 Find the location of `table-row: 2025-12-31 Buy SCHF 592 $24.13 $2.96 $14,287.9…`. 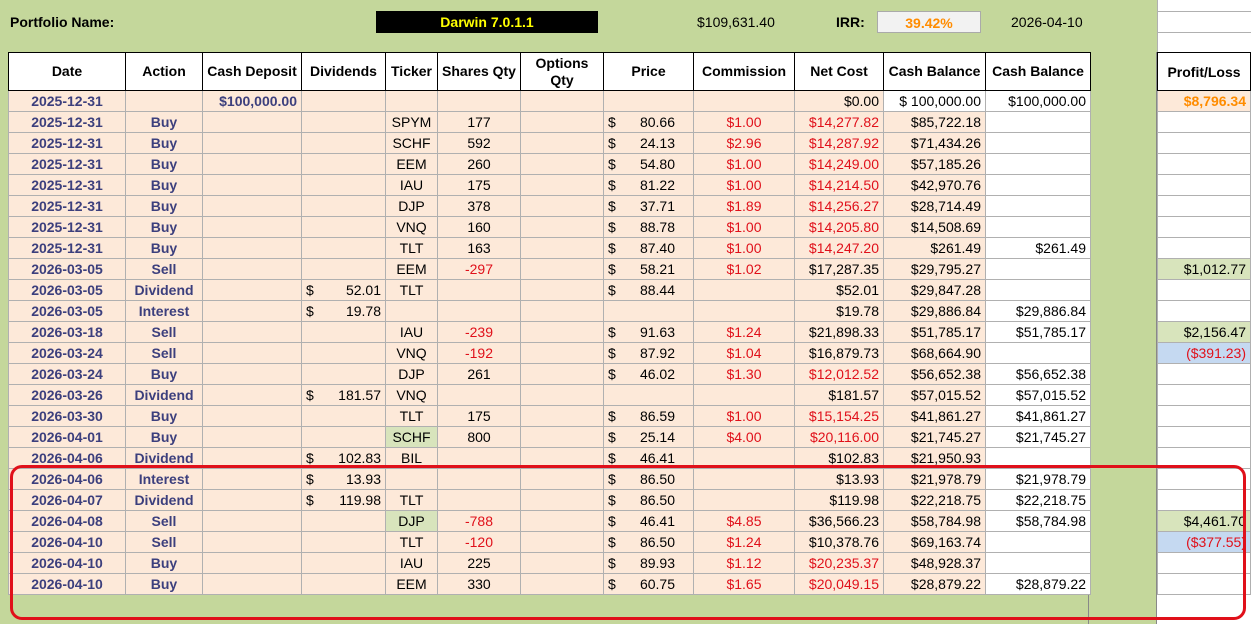

table-row: 2025-12-31 Buy SCHF 592 $24.13 $2.96 $14,287.9… is located at coordinates (549, 143).